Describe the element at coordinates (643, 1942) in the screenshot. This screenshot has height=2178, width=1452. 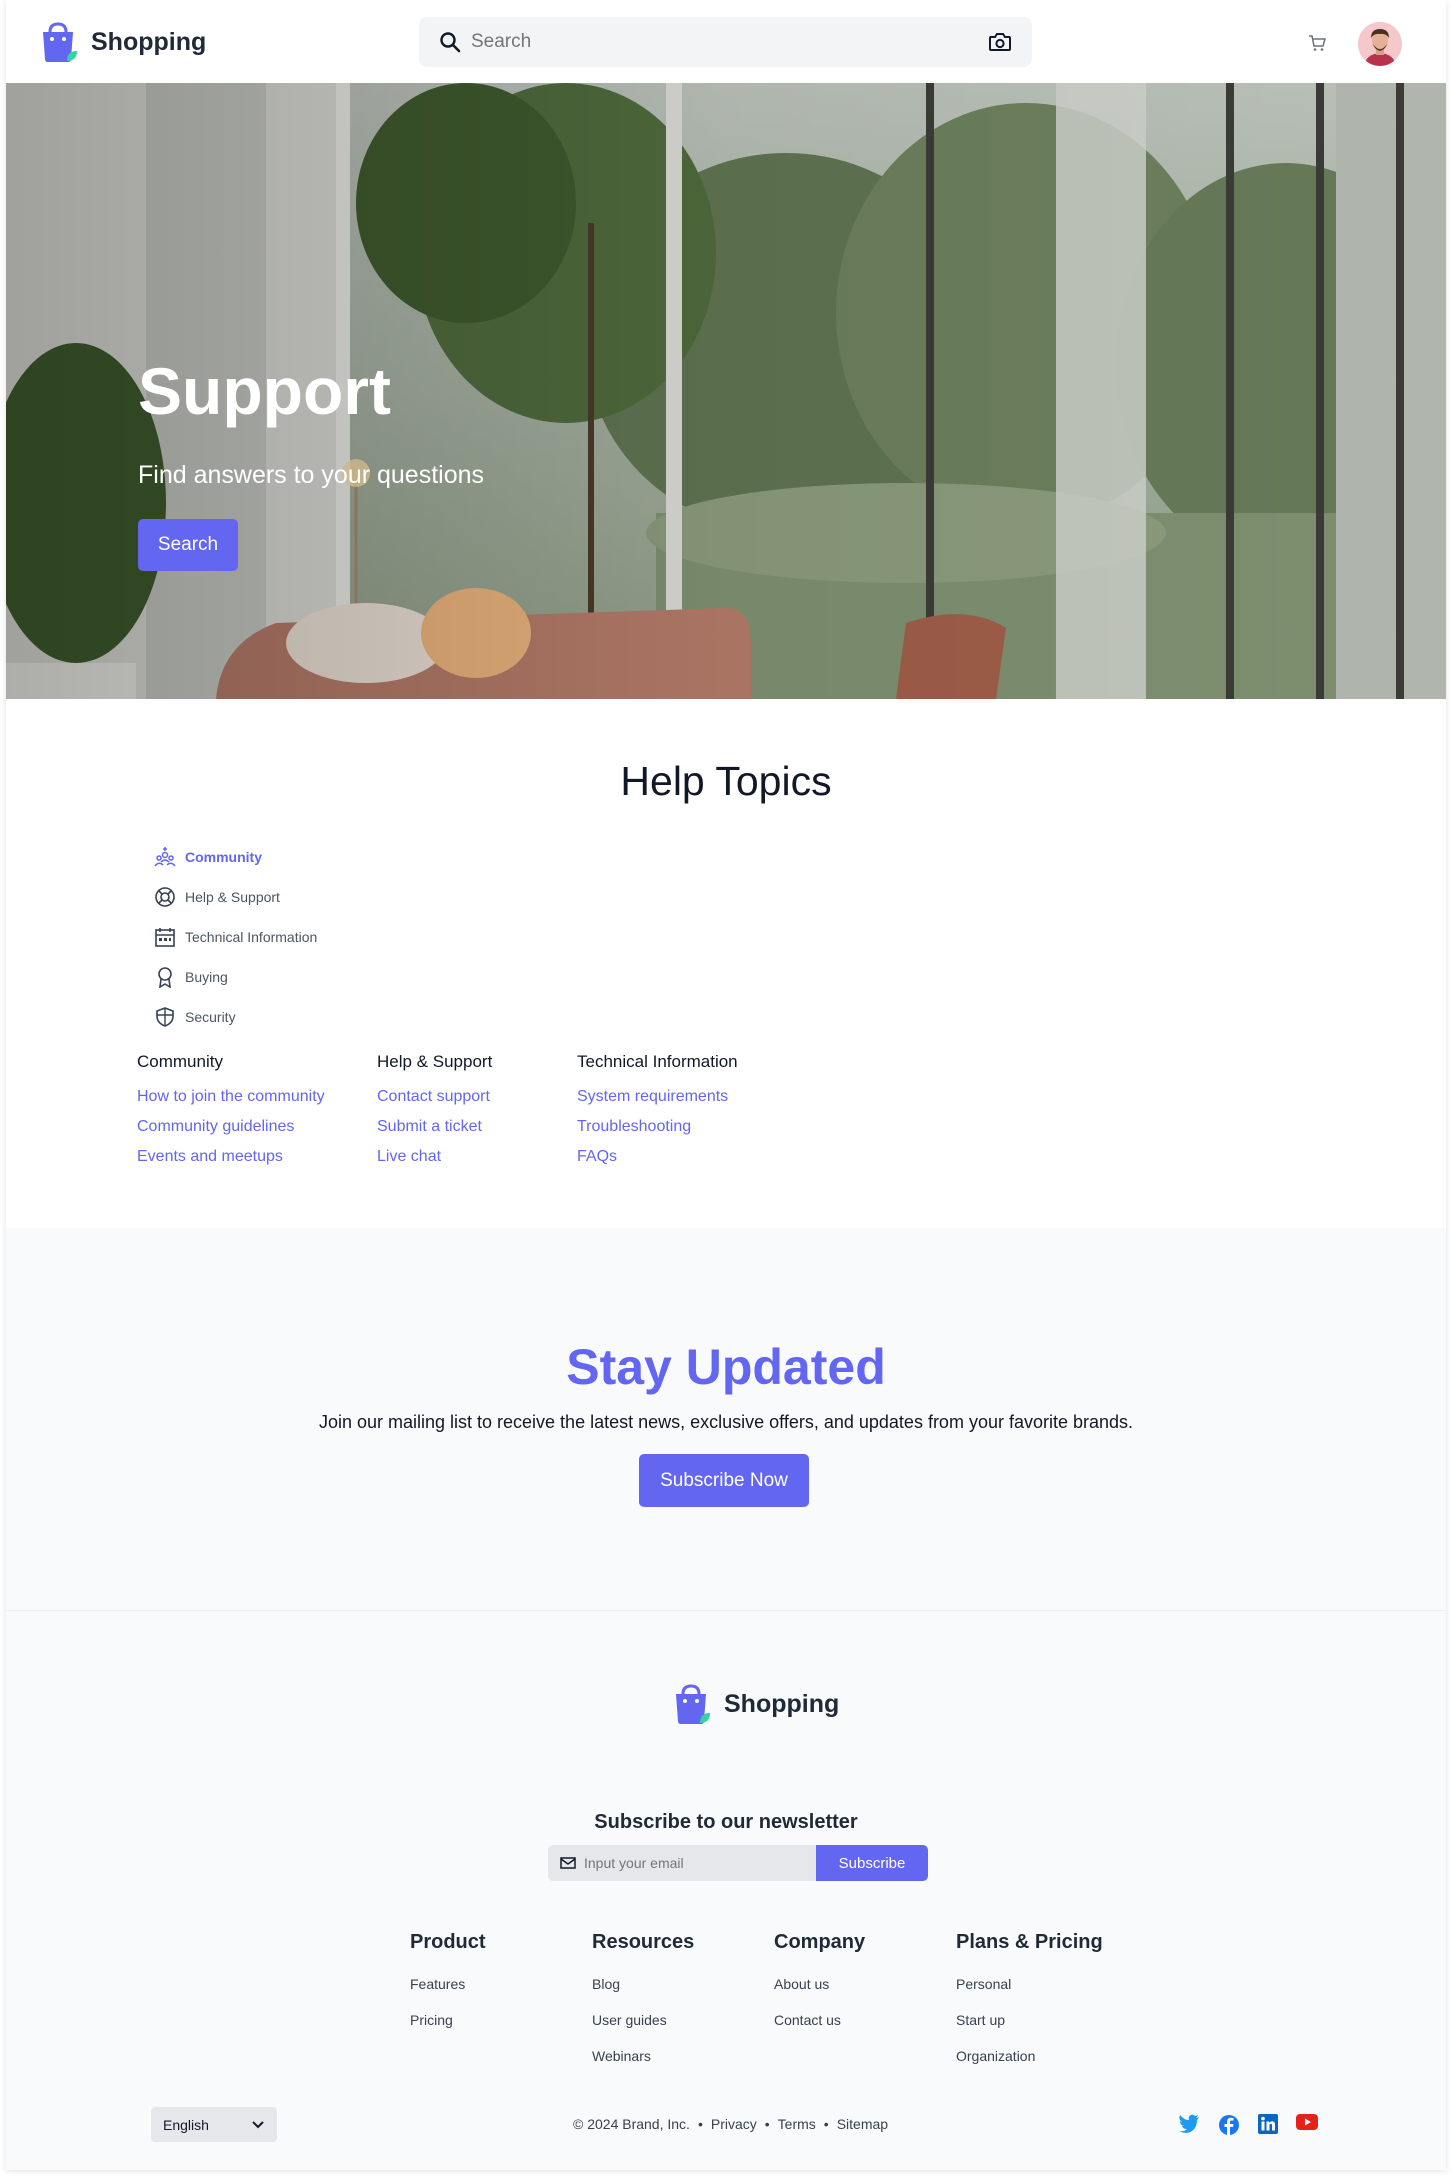
I see `footer-column-heading: Resources` at that location.